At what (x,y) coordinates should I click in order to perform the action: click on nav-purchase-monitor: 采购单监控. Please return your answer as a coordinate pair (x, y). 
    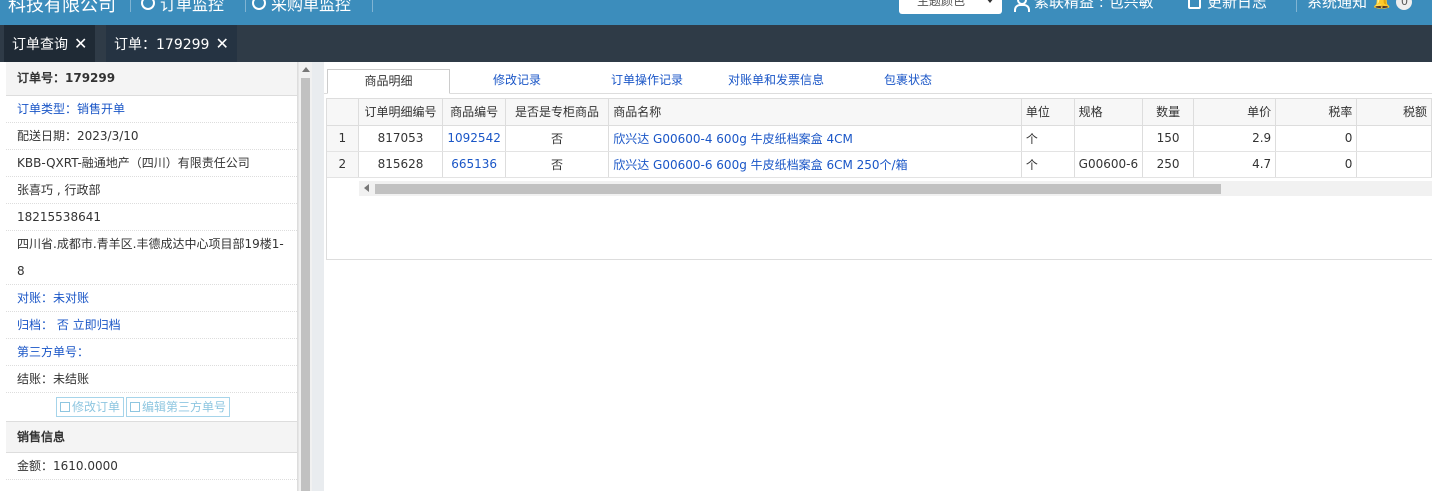
    Looking at the image, I should click on (301, 7).